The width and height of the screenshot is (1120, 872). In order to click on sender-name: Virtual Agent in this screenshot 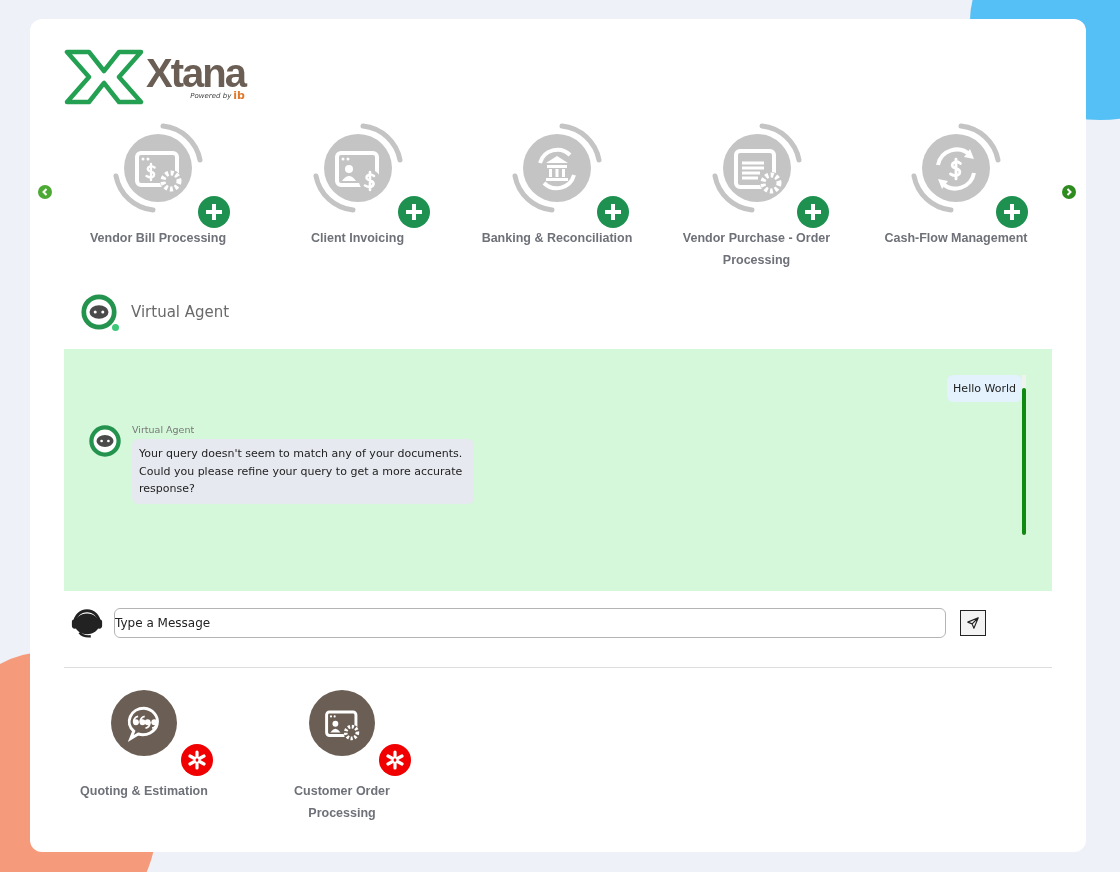, I will do `click(164, 429)`.